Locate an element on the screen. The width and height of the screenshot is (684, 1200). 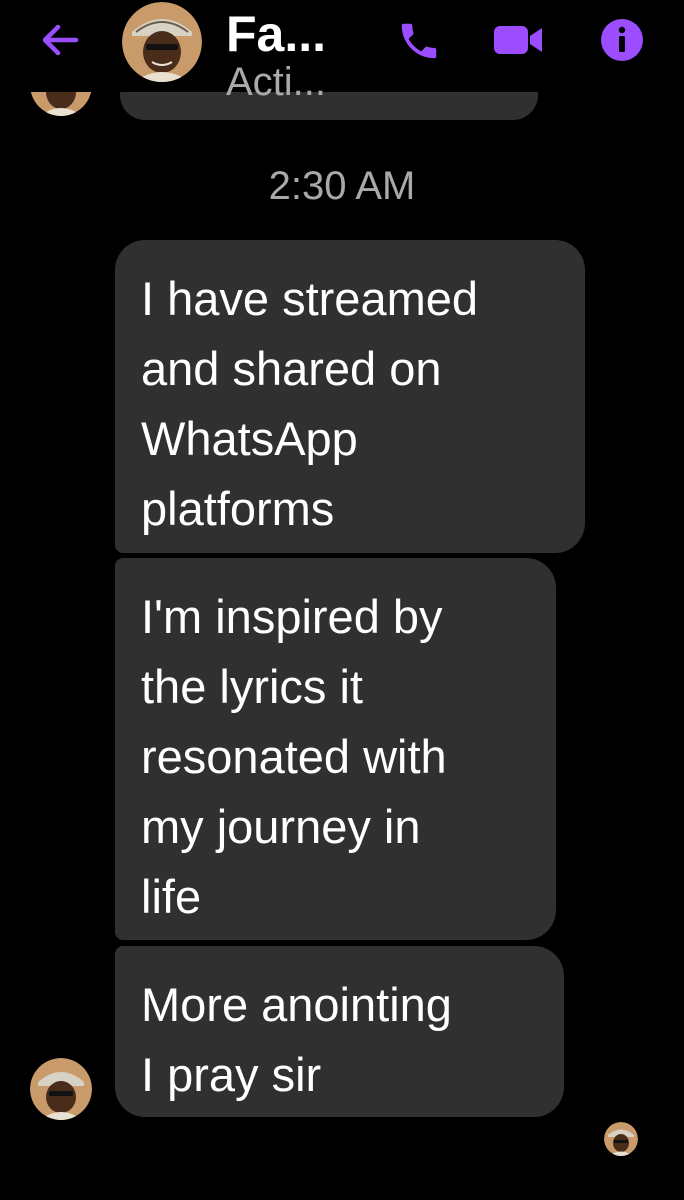
read-receipt-avatar is located at coordinates (621, 1139).